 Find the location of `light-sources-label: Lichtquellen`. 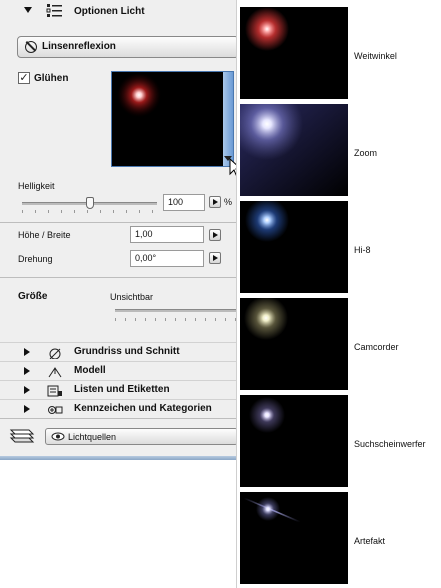

light-sources-label: Lichtquellen is located at coordinates (92, 437).